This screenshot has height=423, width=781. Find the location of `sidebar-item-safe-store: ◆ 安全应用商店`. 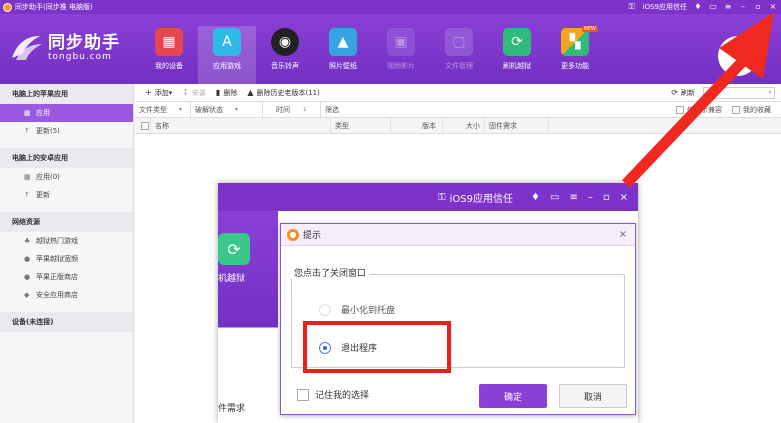

sidebar-item-safe-store: ◆ 安全应用商店 is located at coordinates (66, 295).